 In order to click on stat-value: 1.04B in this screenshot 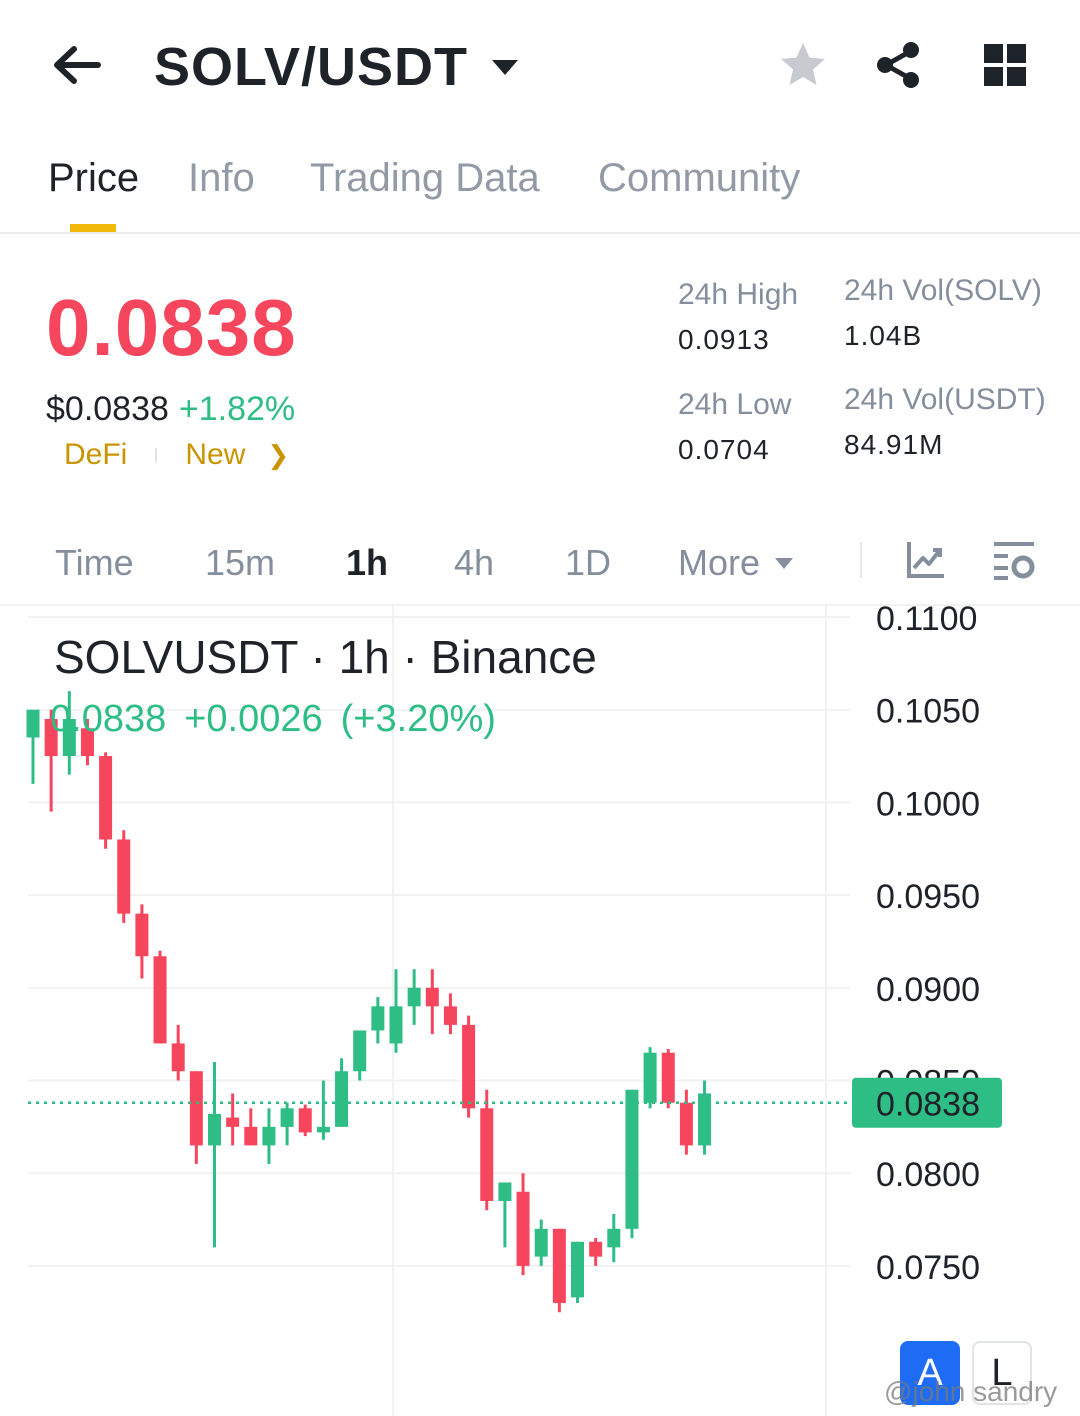, I will do `click(883, 335)`.